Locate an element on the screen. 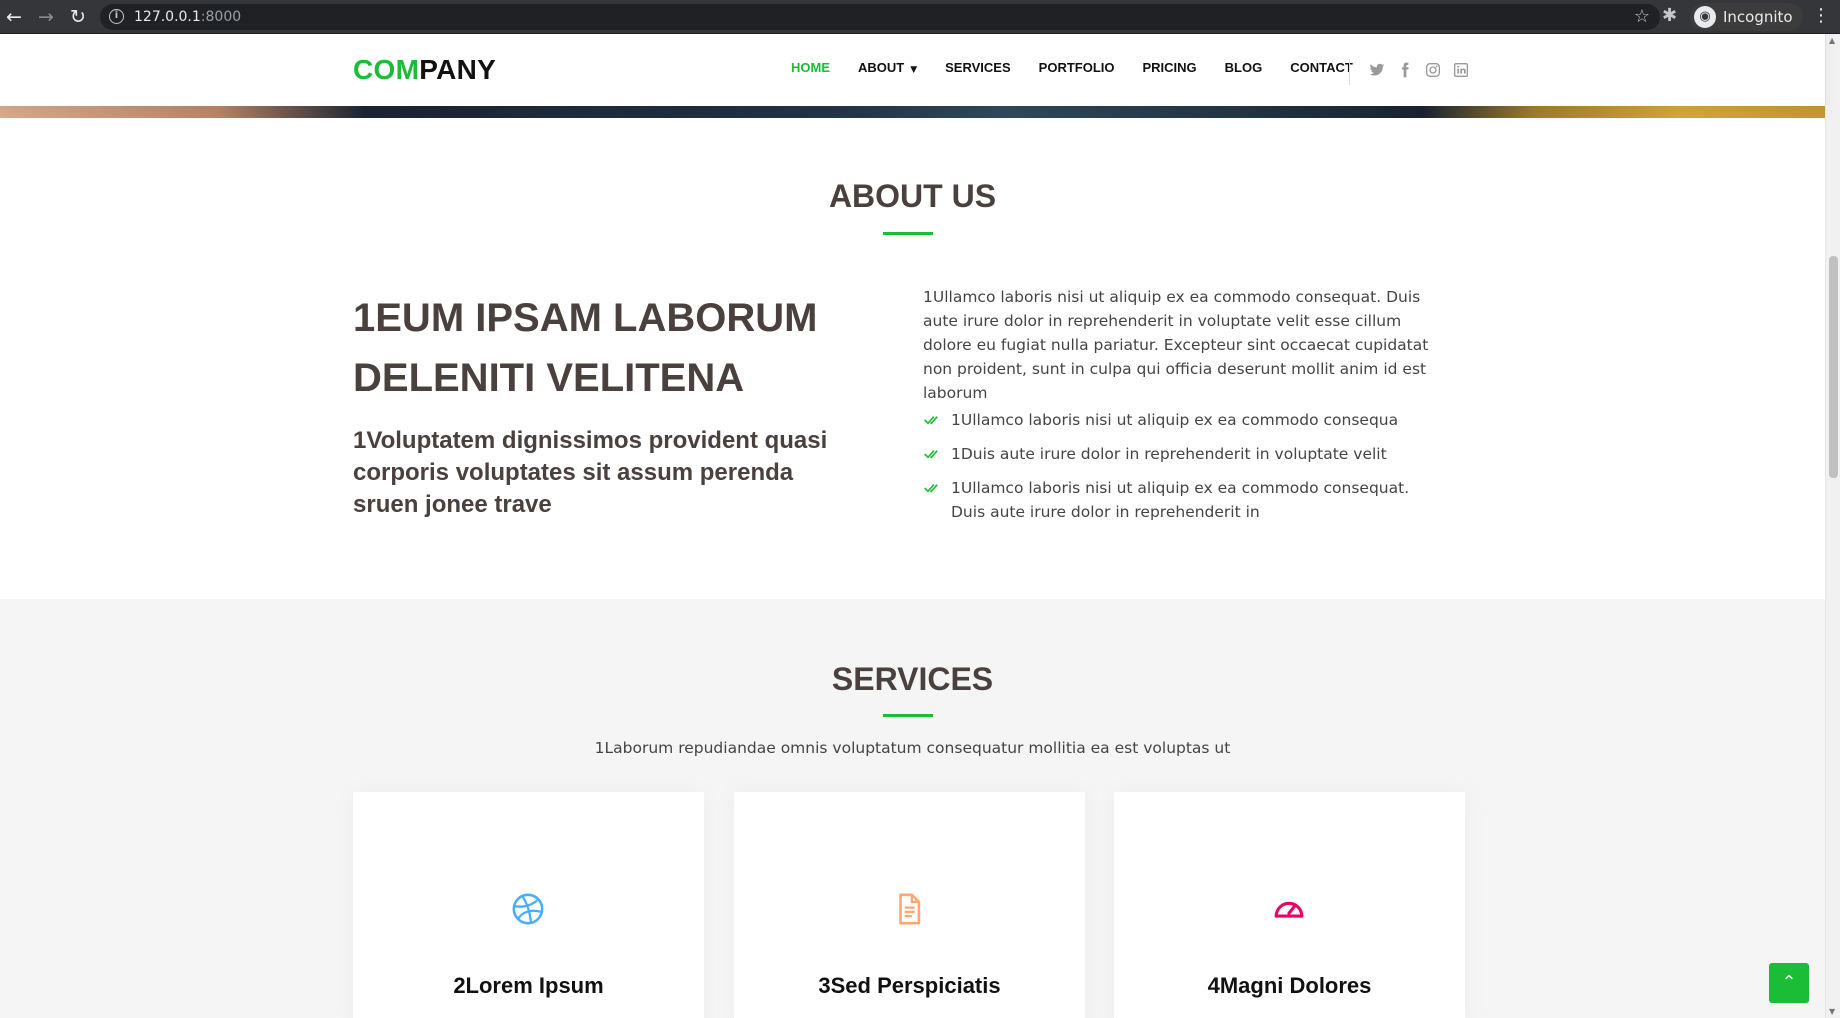 This screenshot has width=1840, height=1018. twitter-icon is located at coordinates (1377, 70).